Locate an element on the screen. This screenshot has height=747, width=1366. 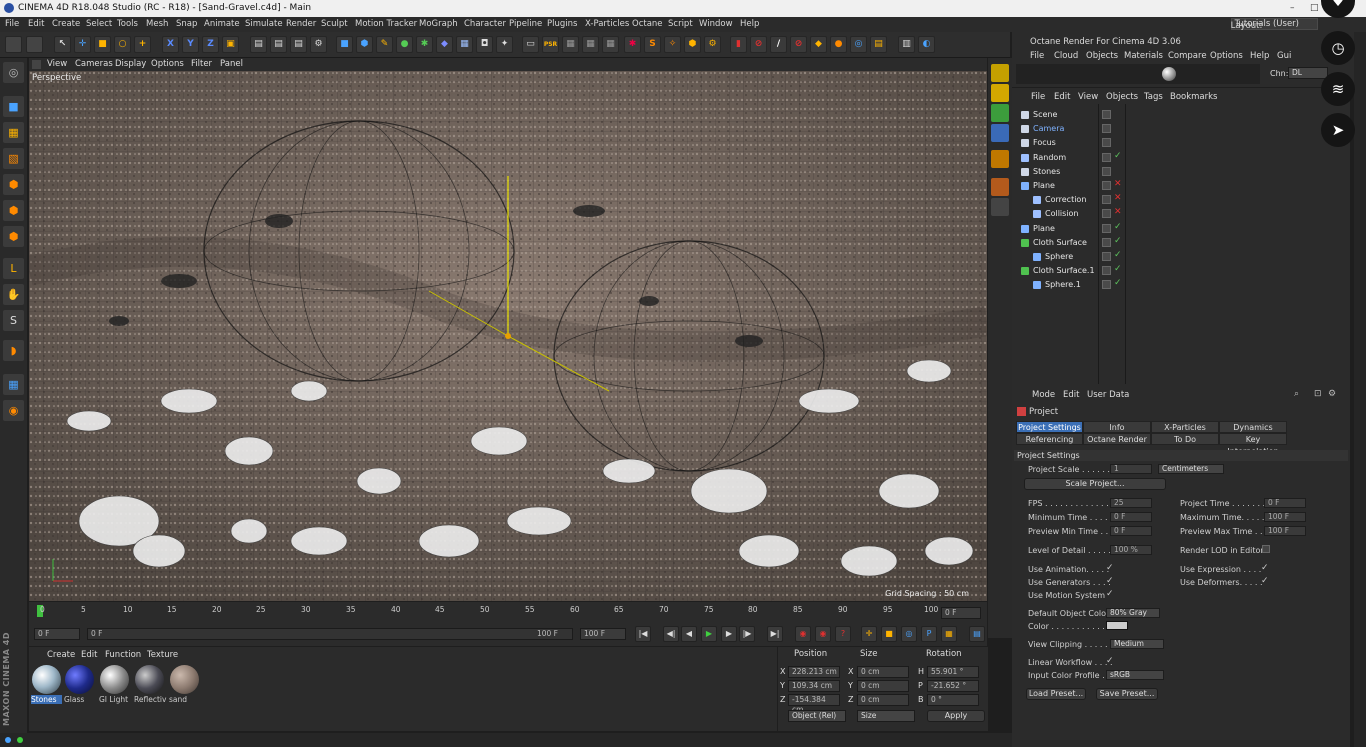
go-to-start-icon: |◀ is located at coordinates (643, 634).